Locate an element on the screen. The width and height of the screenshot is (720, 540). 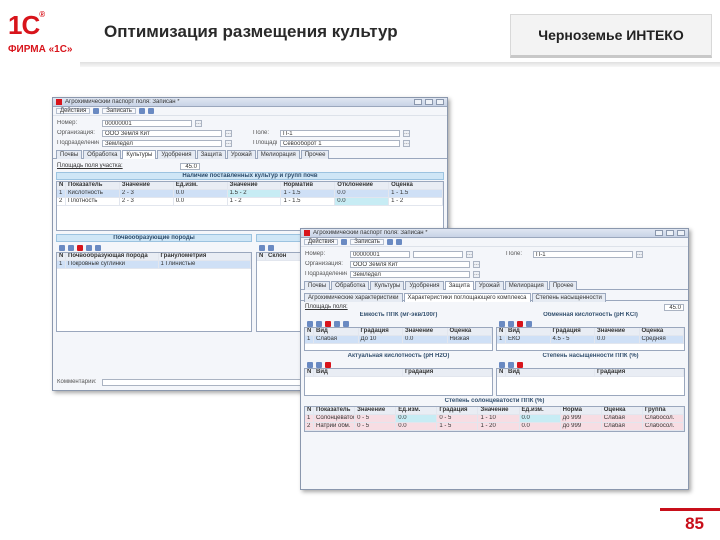
header-divider is located at coordinates (400, 64).